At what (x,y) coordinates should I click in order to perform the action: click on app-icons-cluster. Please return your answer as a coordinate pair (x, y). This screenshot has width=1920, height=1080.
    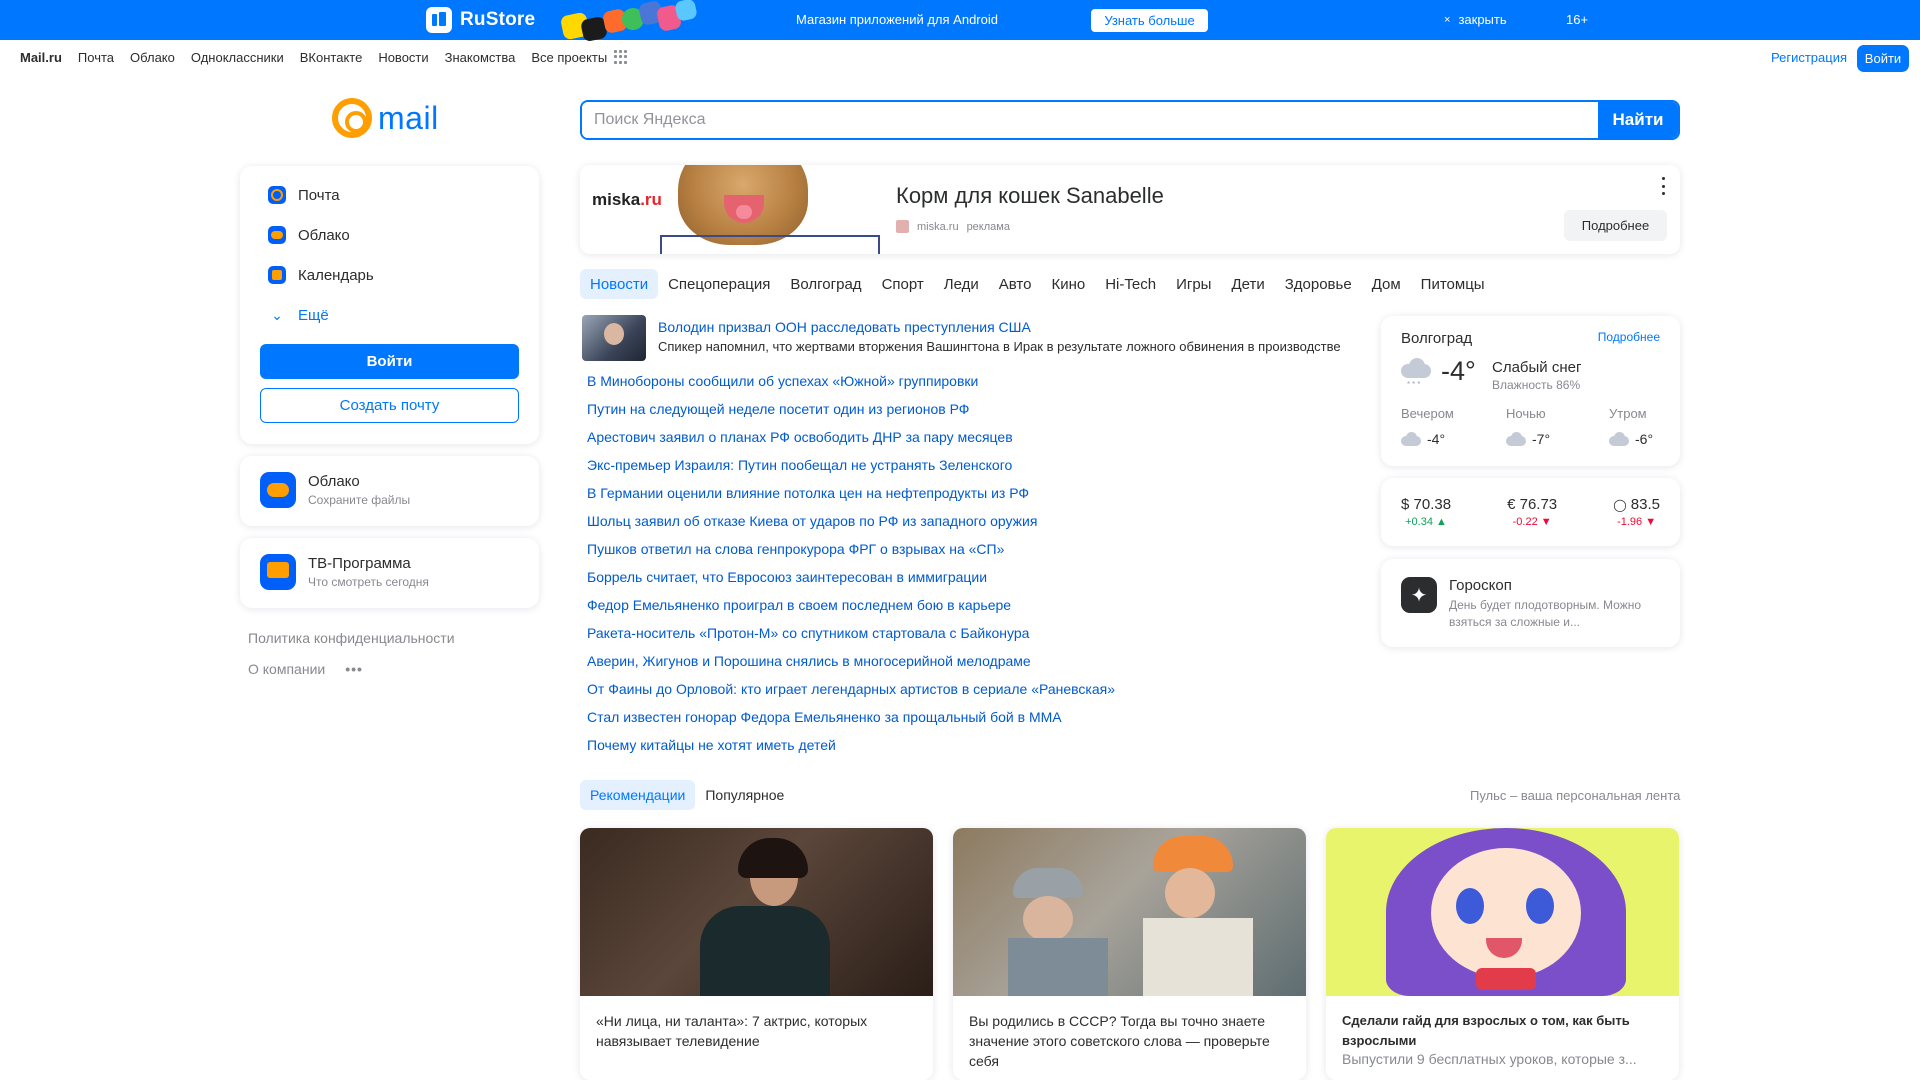
    Looking at the image, I should click on (649, 21).